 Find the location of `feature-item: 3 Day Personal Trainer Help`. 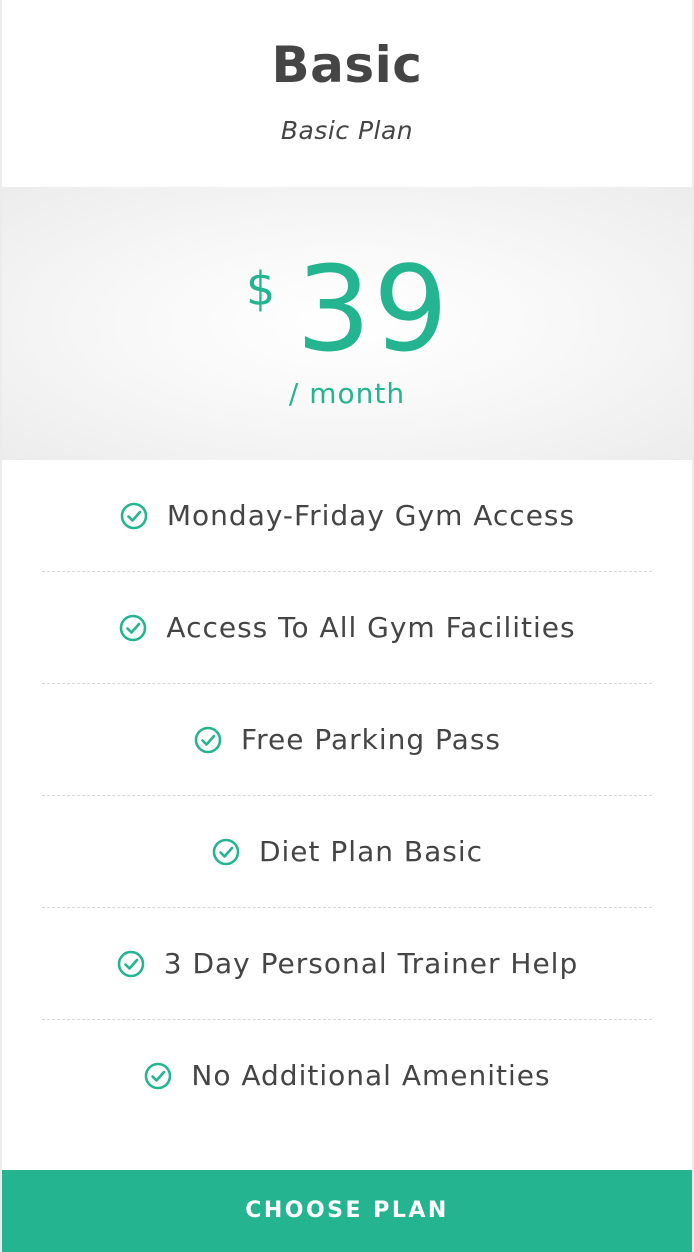

feature-item: 3 Day Personal Trainer Help is located at coordinates (347, 964).